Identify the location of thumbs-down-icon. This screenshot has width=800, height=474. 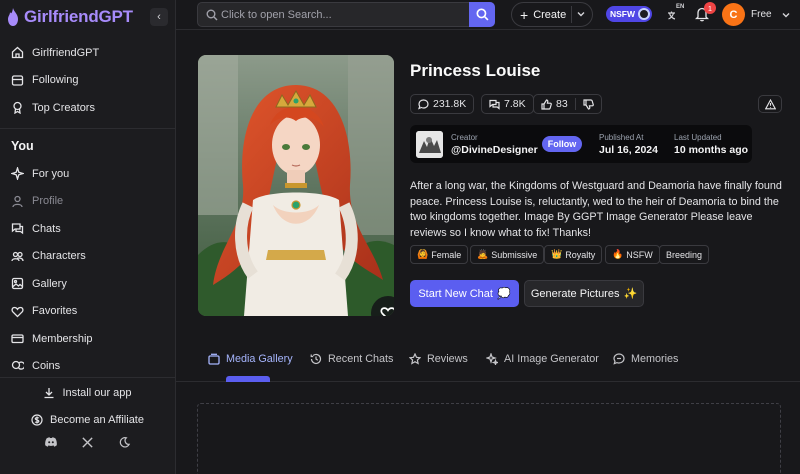
(588, 104).